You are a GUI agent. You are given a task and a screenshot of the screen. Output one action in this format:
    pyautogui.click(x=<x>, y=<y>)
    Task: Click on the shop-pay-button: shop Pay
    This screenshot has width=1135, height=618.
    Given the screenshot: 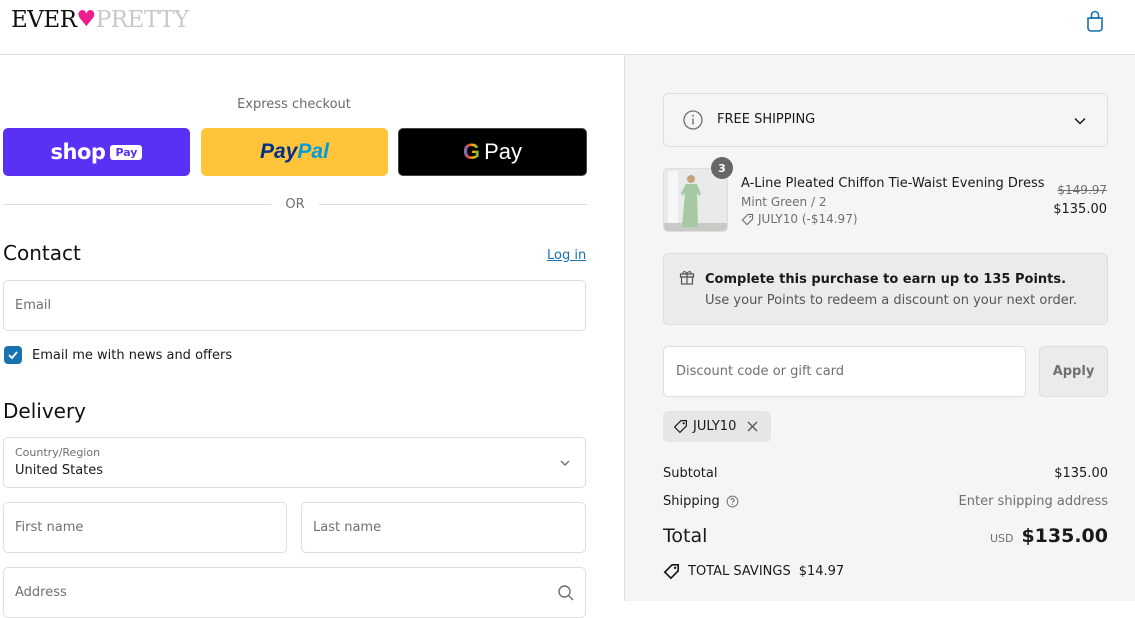 What is the action you would take?
    pyautogui.click(x=96, y=152)
    